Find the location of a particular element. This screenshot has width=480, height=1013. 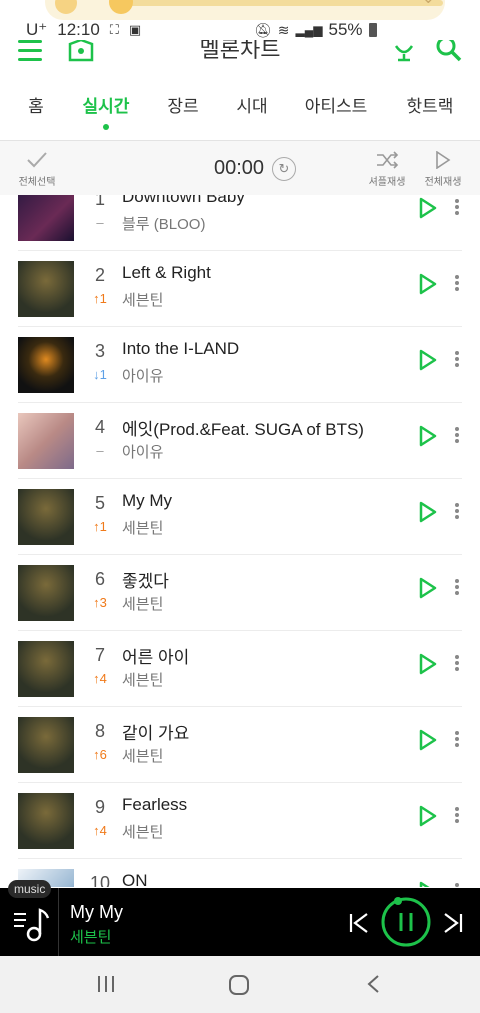

music-tag: music is located at coordinates (30, 889).